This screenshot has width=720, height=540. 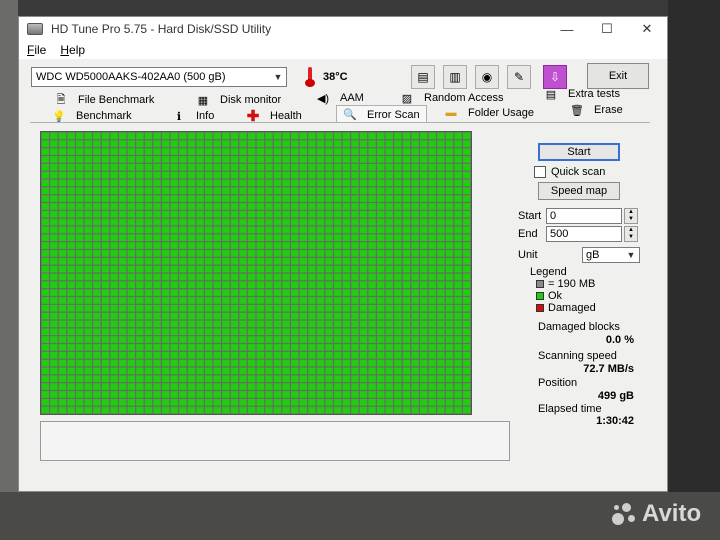 I want to click on quick-scan-checkbox-box, so click(x=540, y=172).